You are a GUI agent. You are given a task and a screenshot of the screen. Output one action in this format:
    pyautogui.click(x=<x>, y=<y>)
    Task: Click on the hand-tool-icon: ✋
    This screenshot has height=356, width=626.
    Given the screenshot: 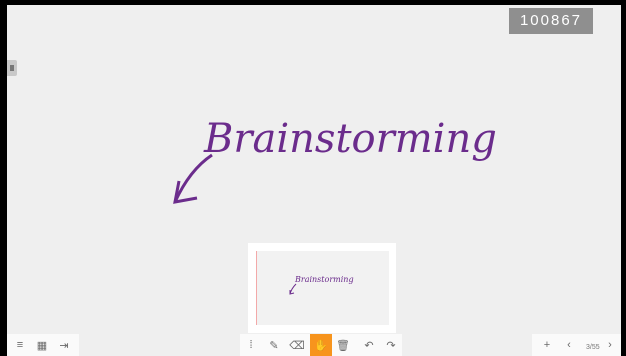 What is the action you would take?
    pyautogui.click(x=321, y=345)
    